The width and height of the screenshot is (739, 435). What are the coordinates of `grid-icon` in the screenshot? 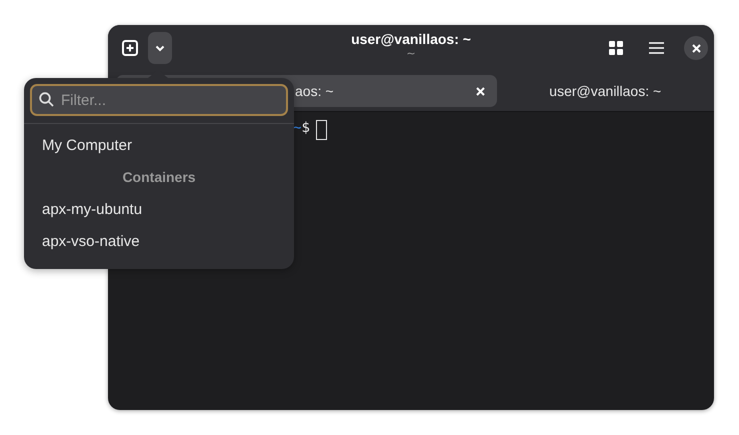 It's located at (616, 48).